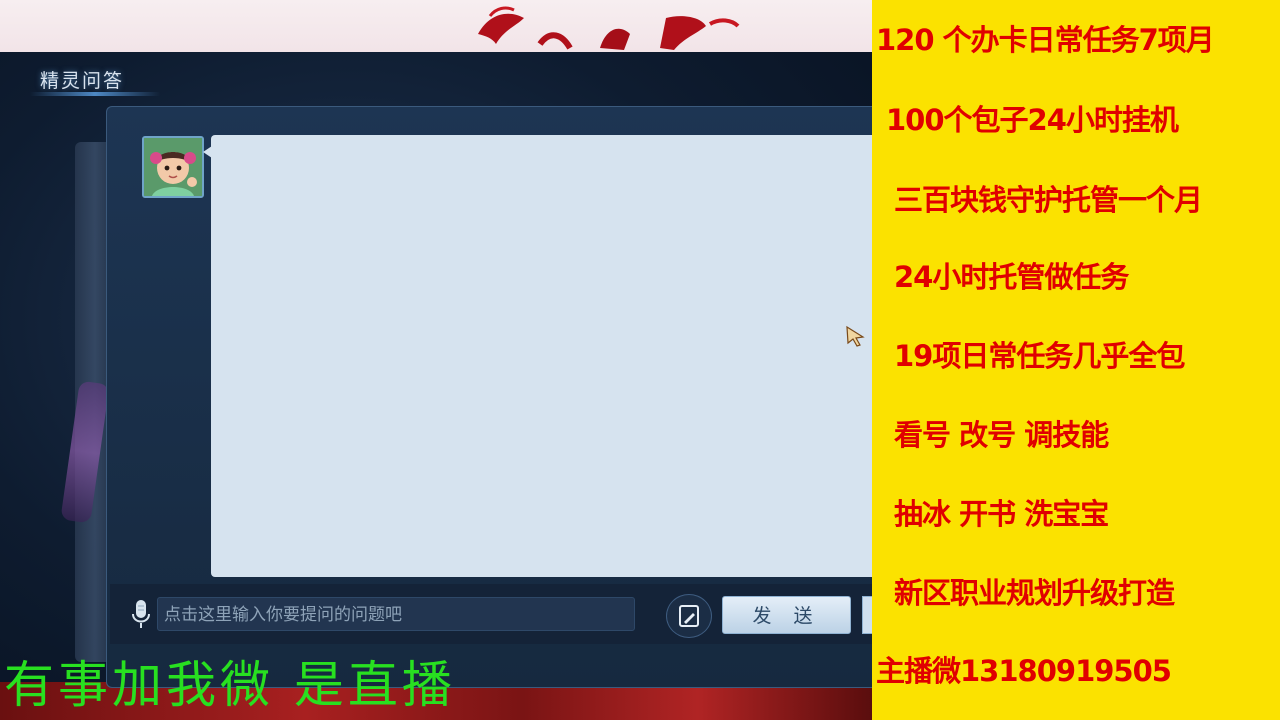 The image size is (1280, 720). Describe the element at coordinates (95, 94) in the screenshot. I see `title-underline` at that location.